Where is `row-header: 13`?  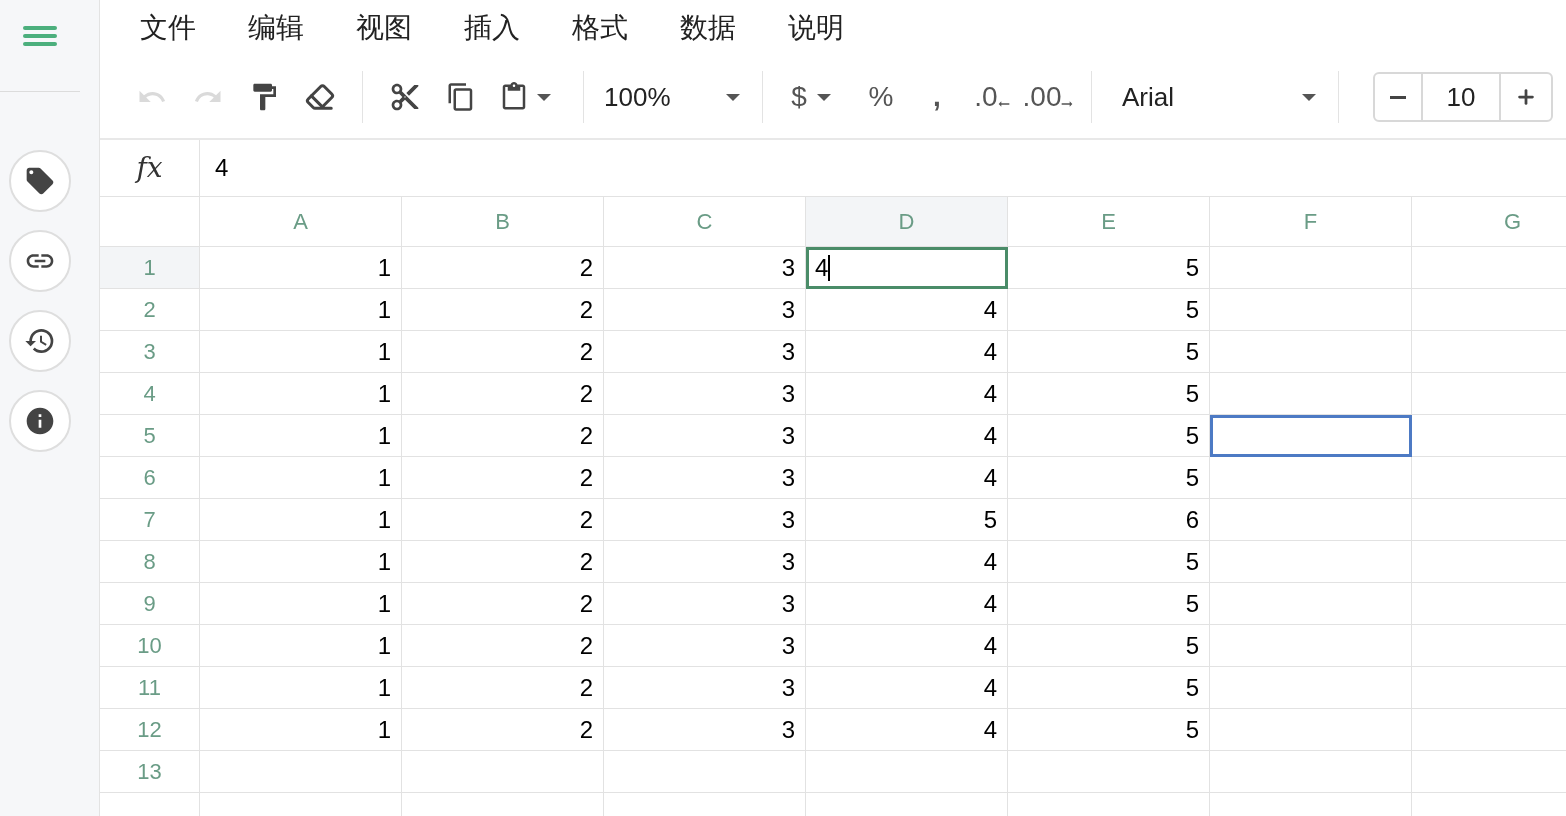 row-header: 13 is located at coordinates (150, 772).